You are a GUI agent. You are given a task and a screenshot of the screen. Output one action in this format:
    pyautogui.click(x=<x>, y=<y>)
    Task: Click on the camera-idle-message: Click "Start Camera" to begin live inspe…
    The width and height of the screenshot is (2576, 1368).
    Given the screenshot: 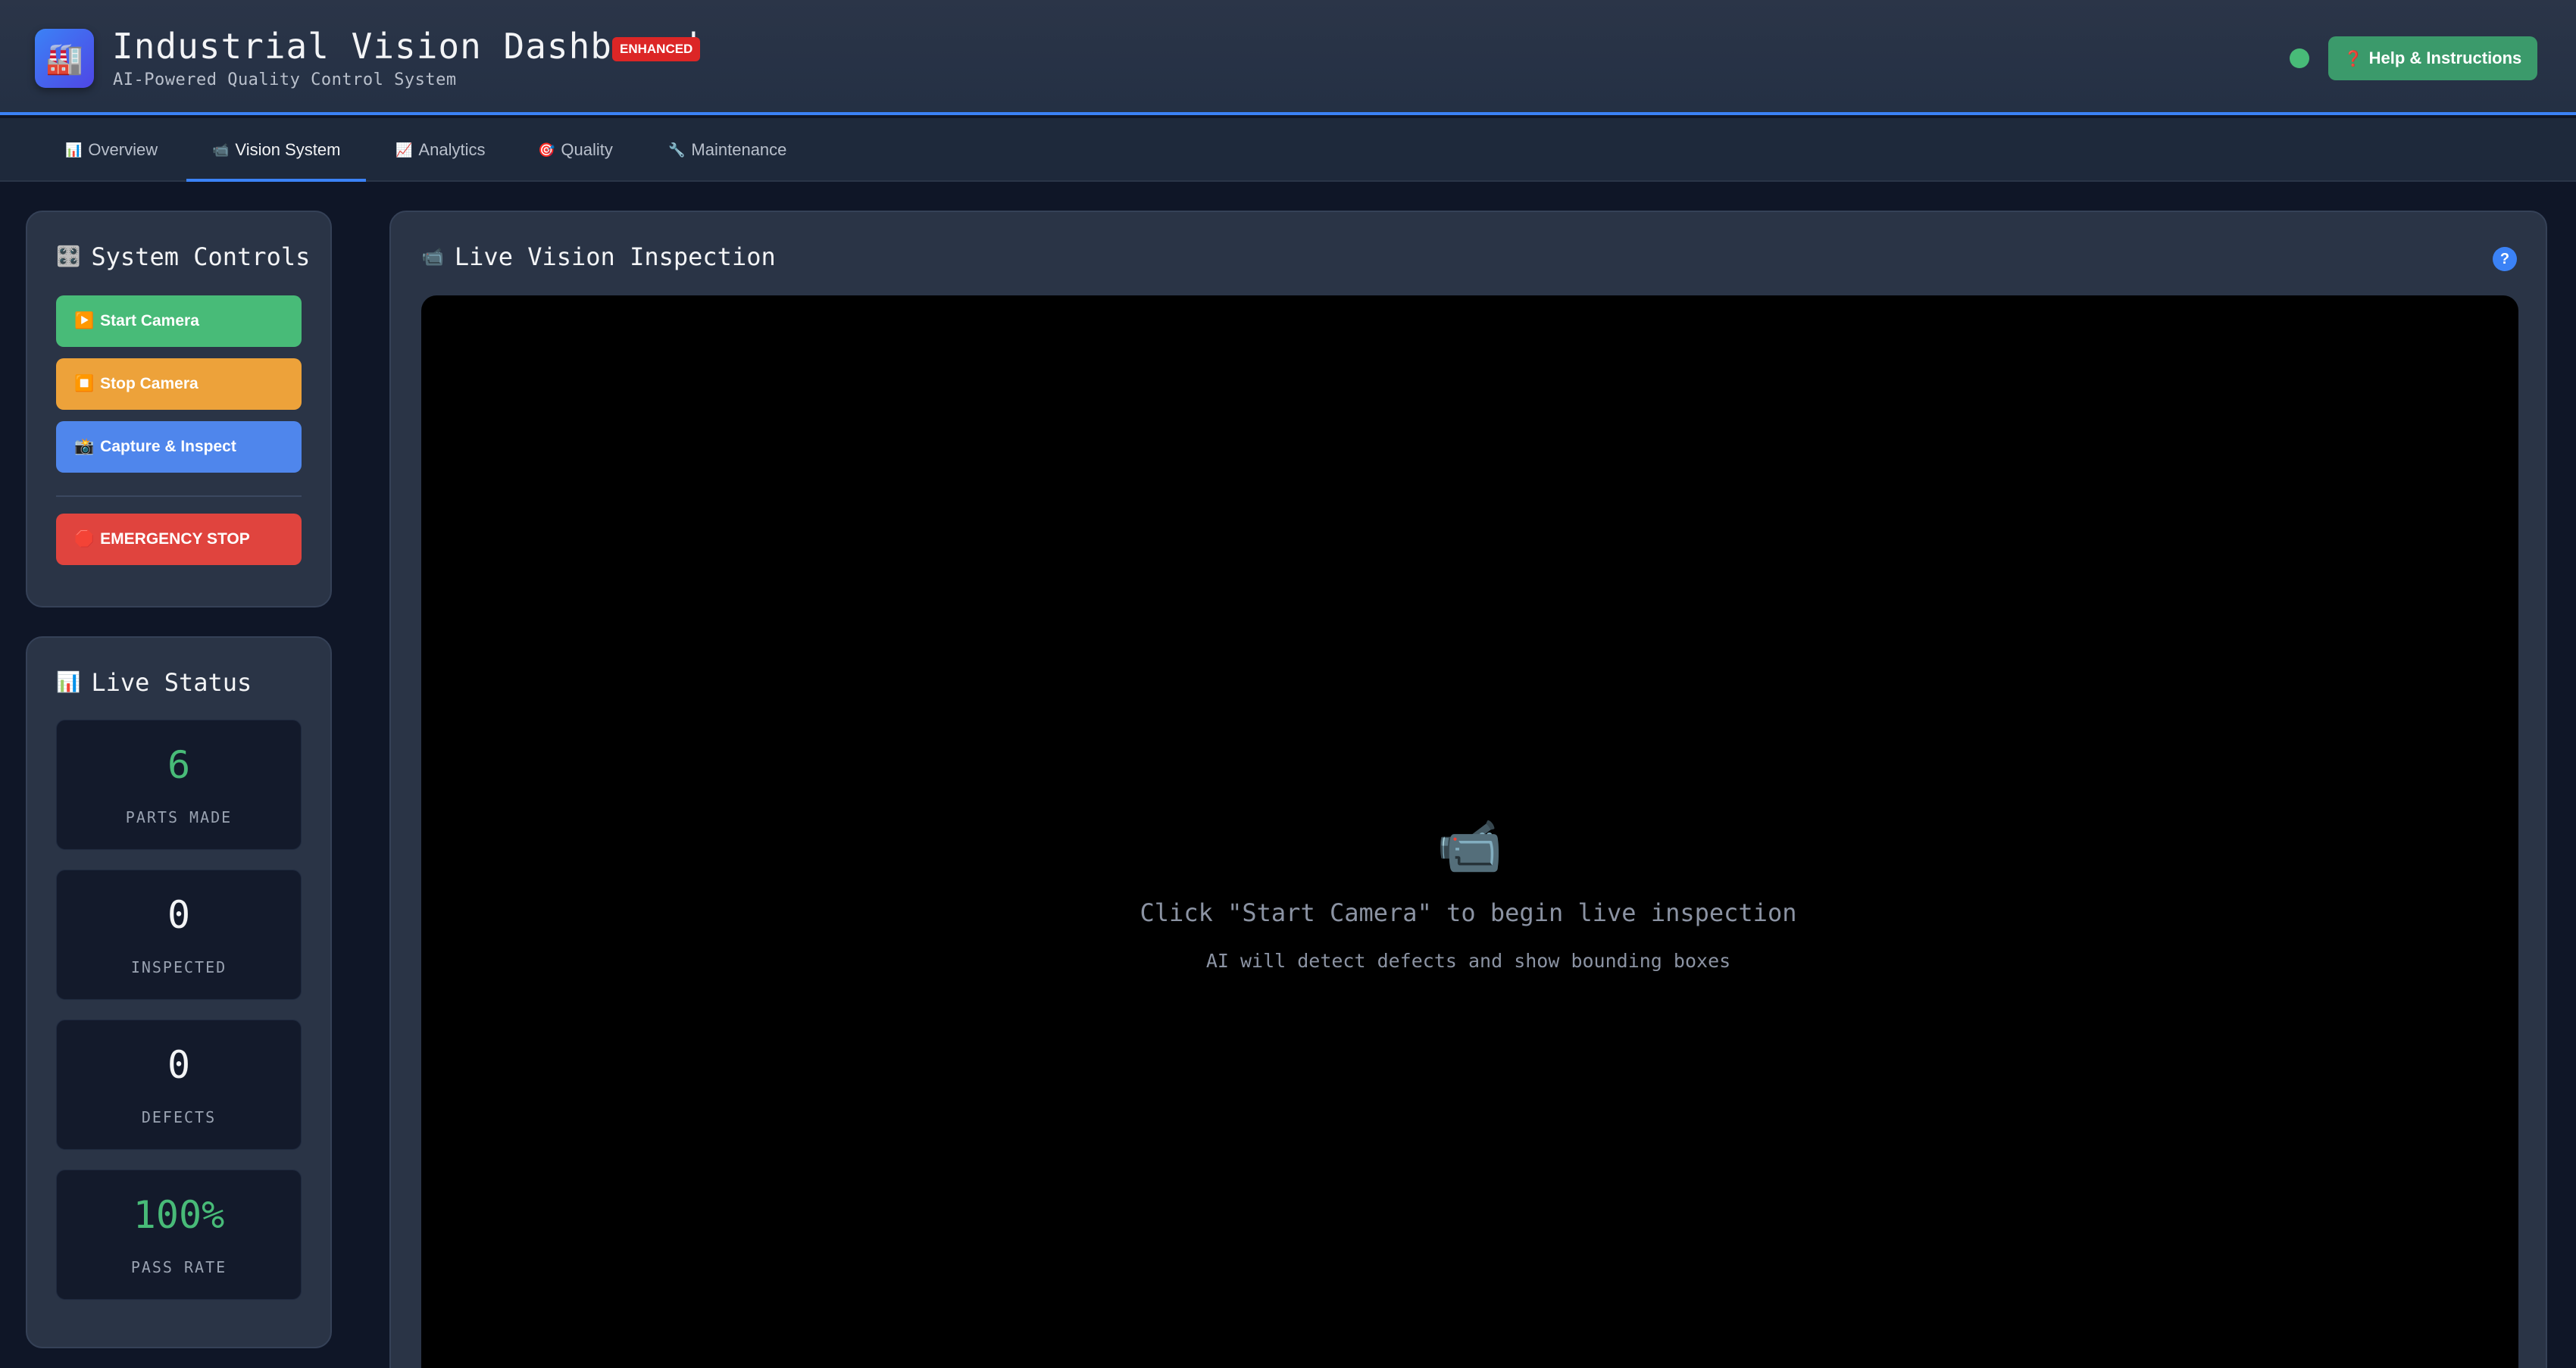 What is the action you would take?
    pyautogui.click(x=1469, y=912)
    